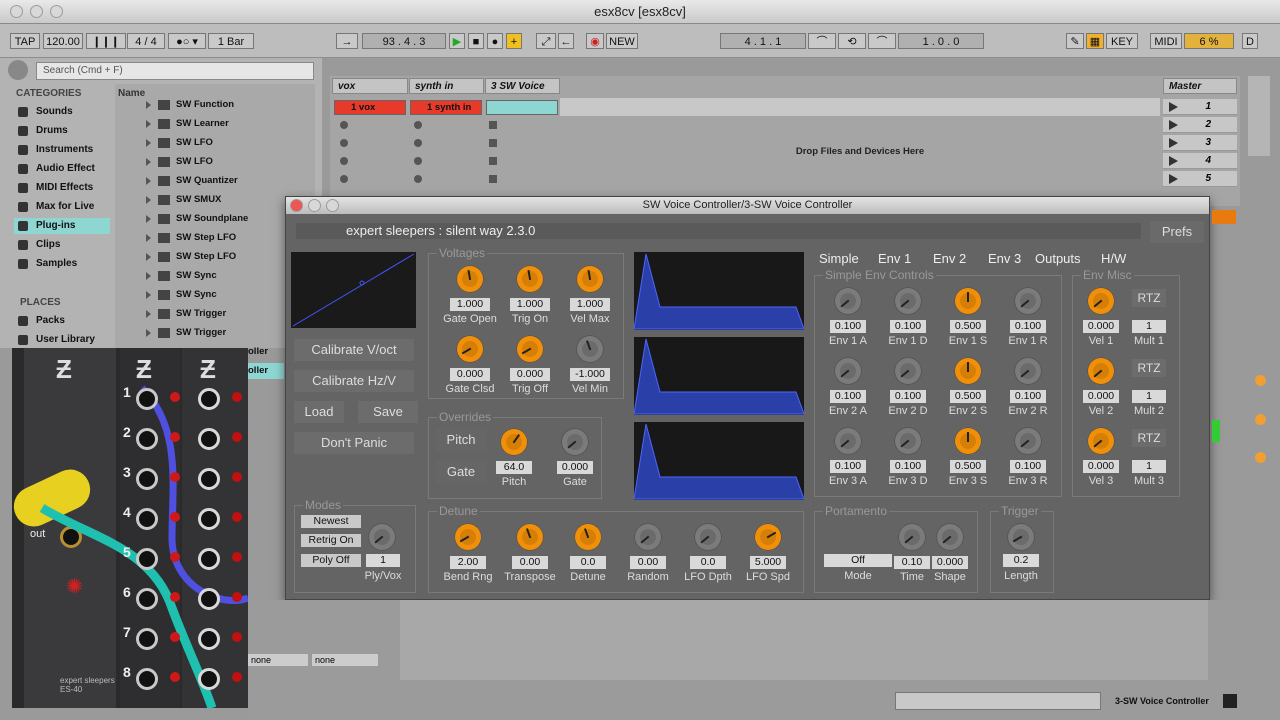 The height and width of the screenshot is (720, 1280). I want to click on scene-launch-5: 5, so click(1200, 179).